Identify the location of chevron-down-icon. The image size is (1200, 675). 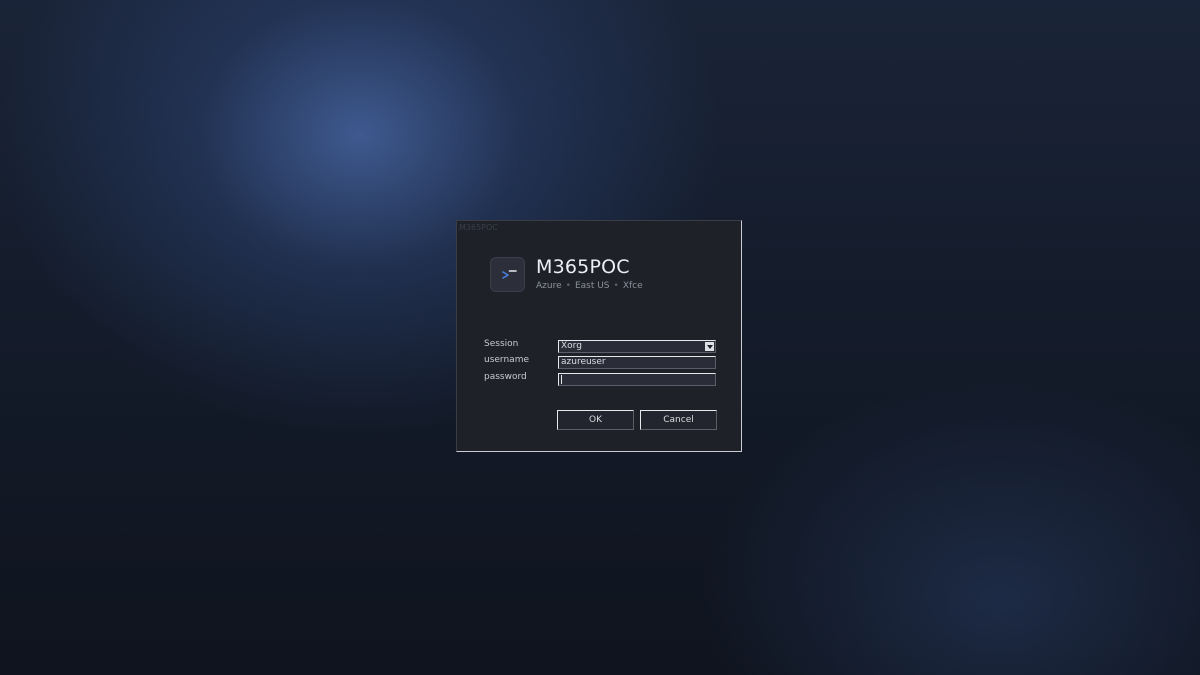
(709, 346).